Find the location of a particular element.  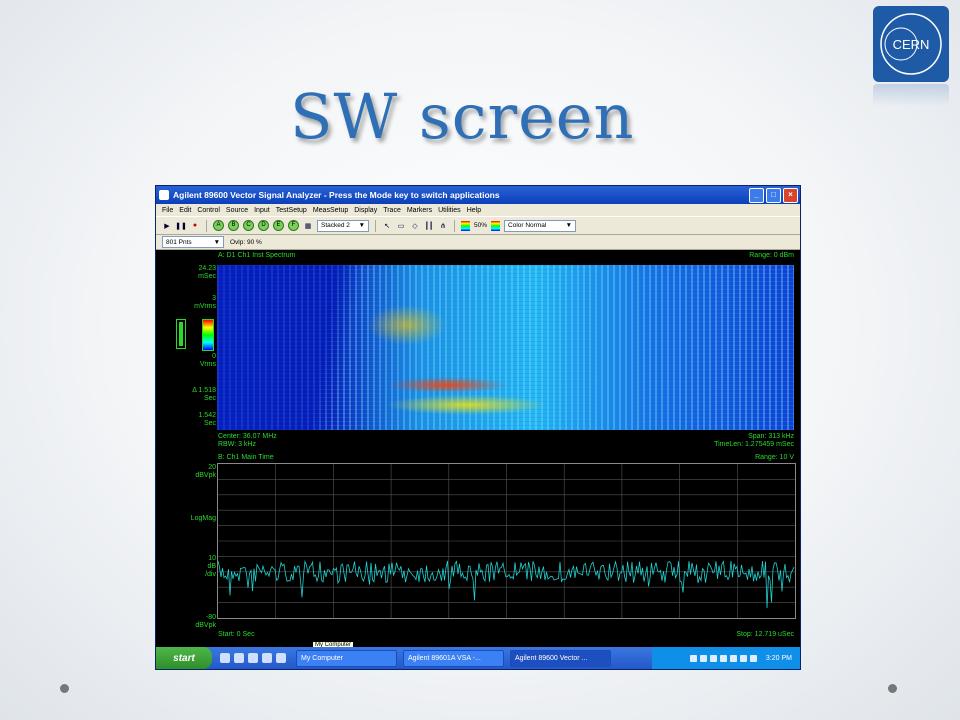

layout-select: Stacked 2 ▼ is located at coordinates (343, 225).